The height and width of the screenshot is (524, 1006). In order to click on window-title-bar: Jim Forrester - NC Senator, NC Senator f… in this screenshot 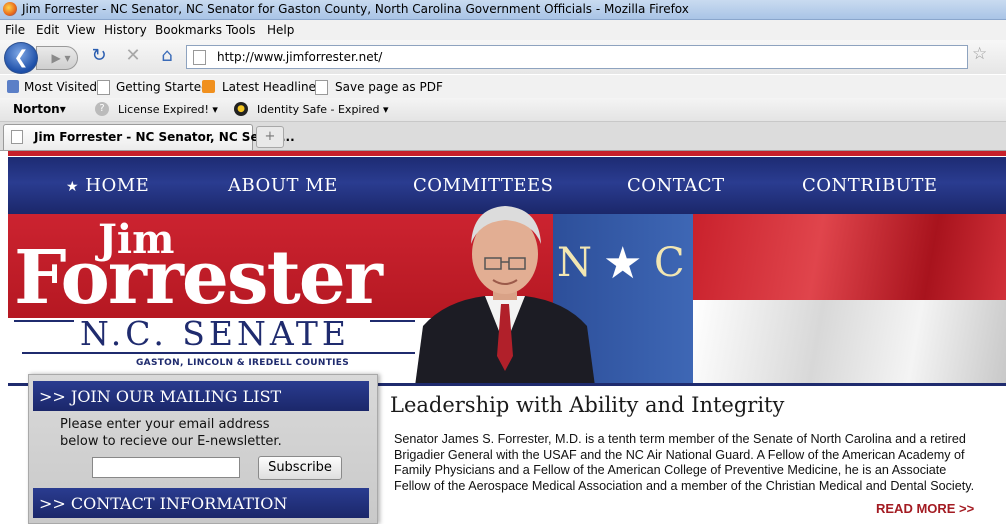, I will do `click(503, 10)`.